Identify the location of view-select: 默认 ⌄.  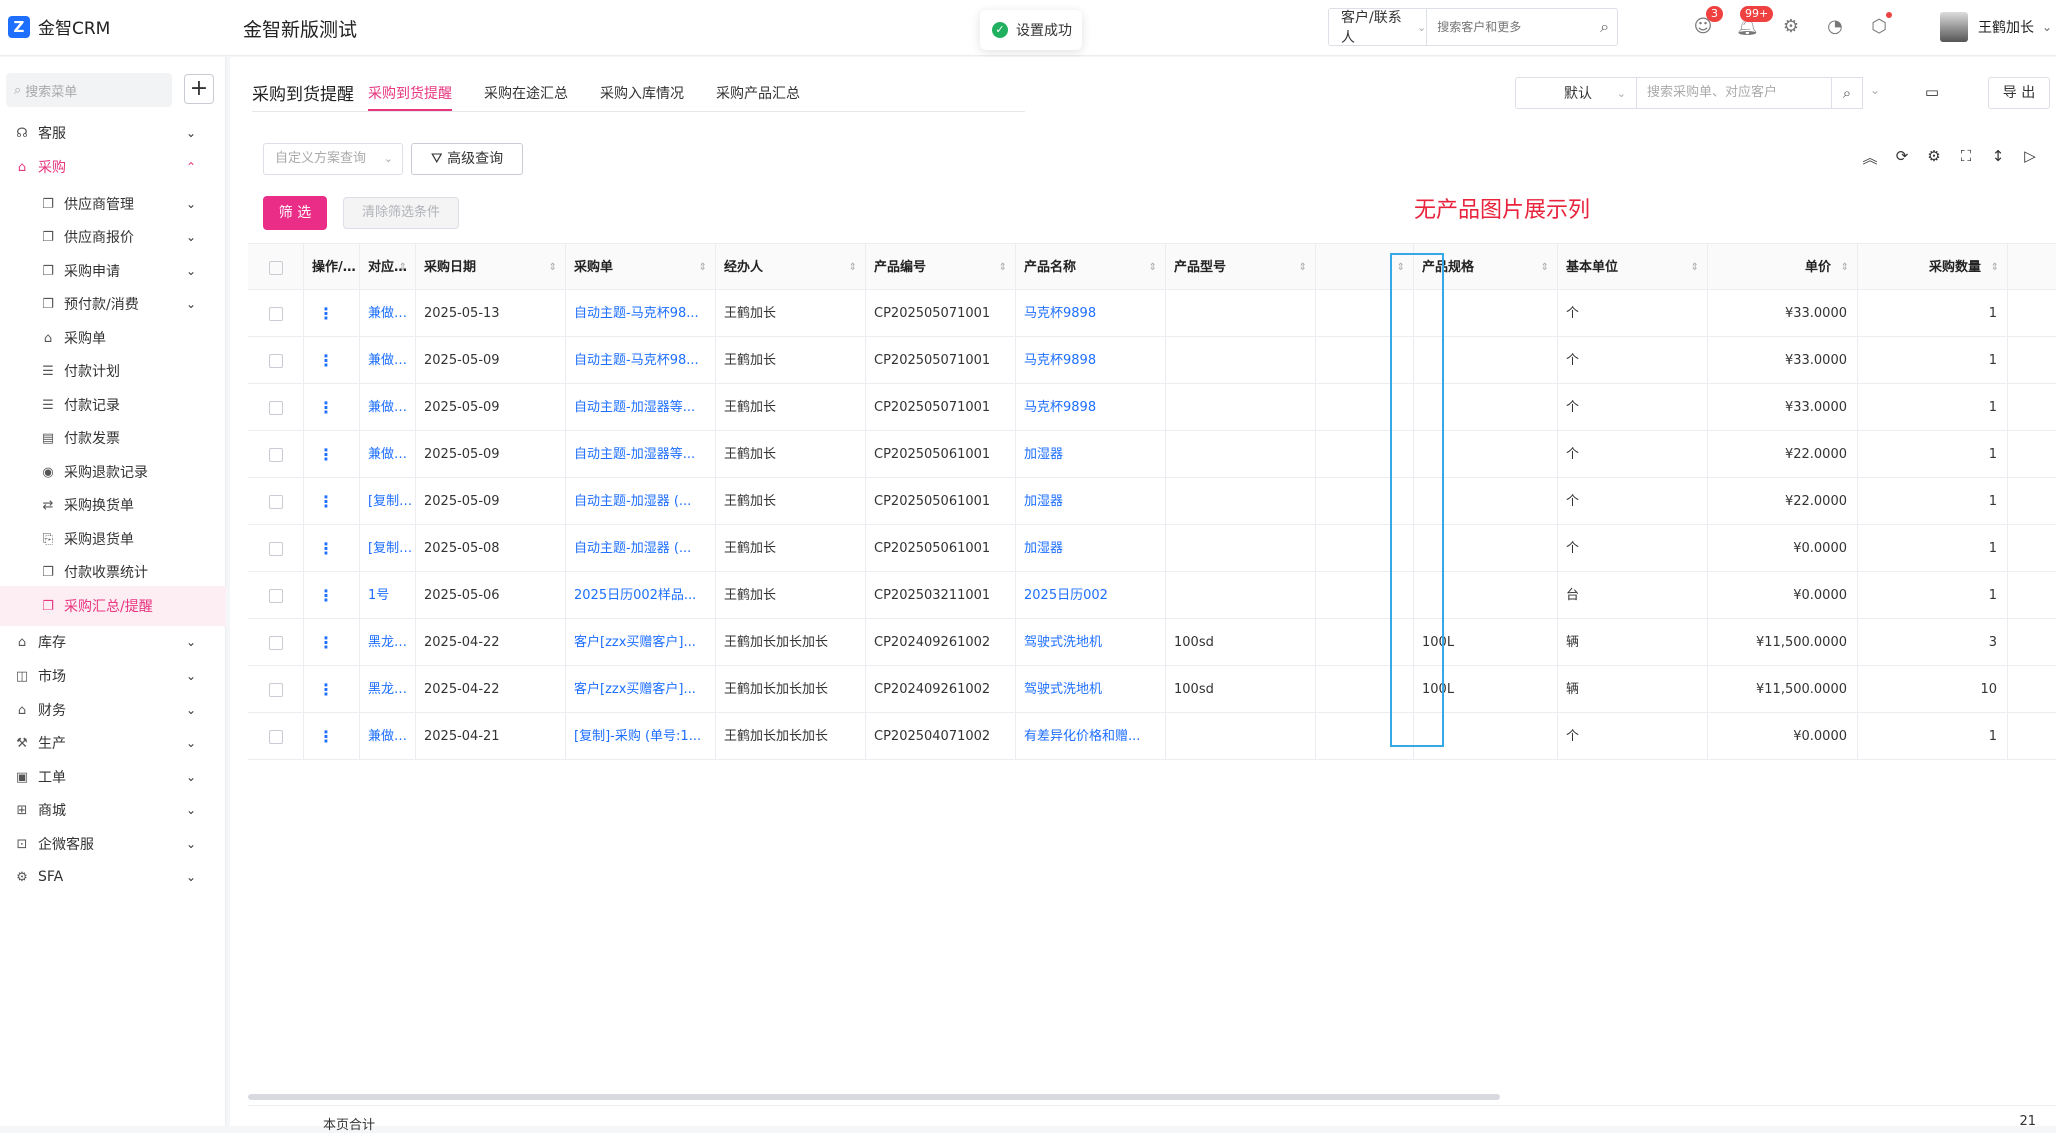
(1576, 93).